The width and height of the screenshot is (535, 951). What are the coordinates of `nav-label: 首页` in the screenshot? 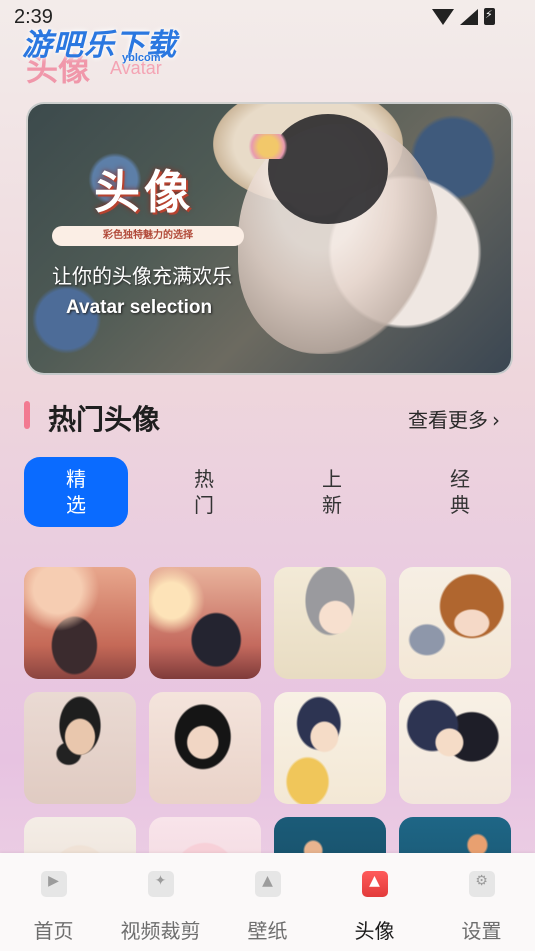 It's located at (53, 931).